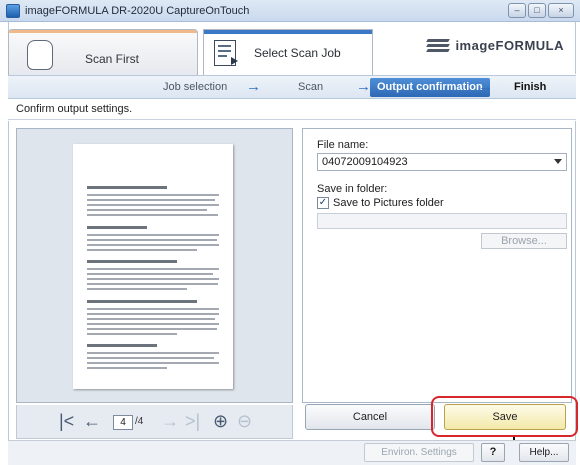 The image size is (580, 465). I want to click on minimize-button: –, so click(517, 10).